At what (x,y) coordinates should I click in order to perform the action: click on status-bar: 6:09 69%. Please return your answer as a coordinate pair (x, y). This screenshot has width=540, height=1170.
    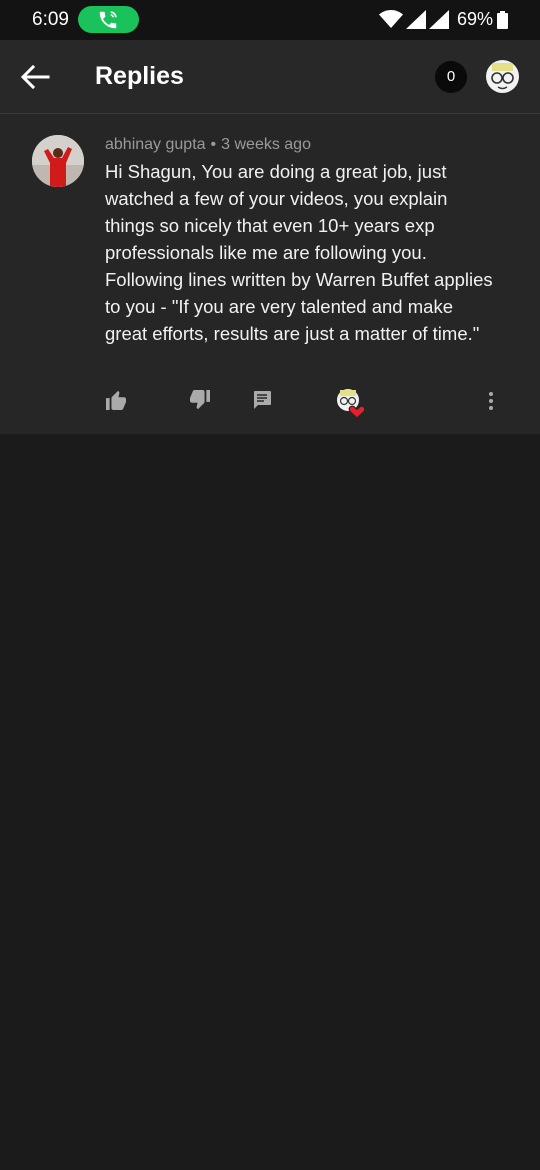
    Looking at the image, I should click on (270, 20).